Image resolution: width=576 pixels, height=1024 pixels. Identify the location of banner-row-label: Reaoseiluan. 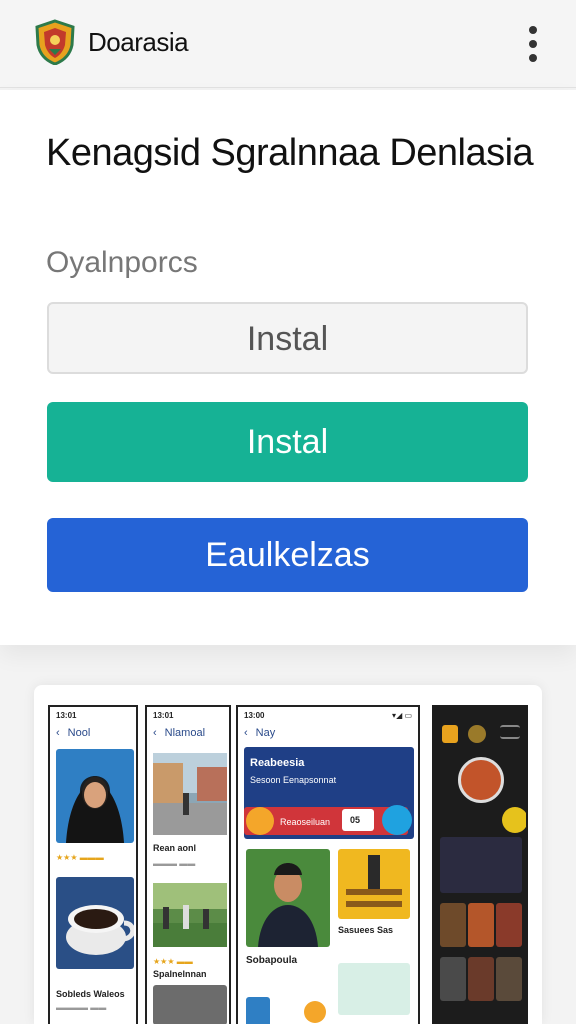
(305, 822).